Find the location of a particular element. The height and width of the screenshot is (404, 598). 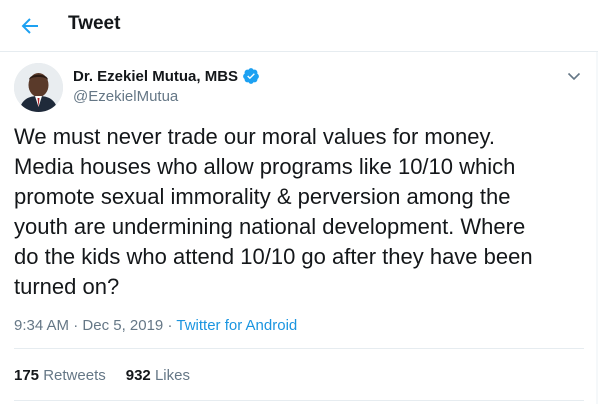

page-title: Tweet is located at coordinates (94, 23).